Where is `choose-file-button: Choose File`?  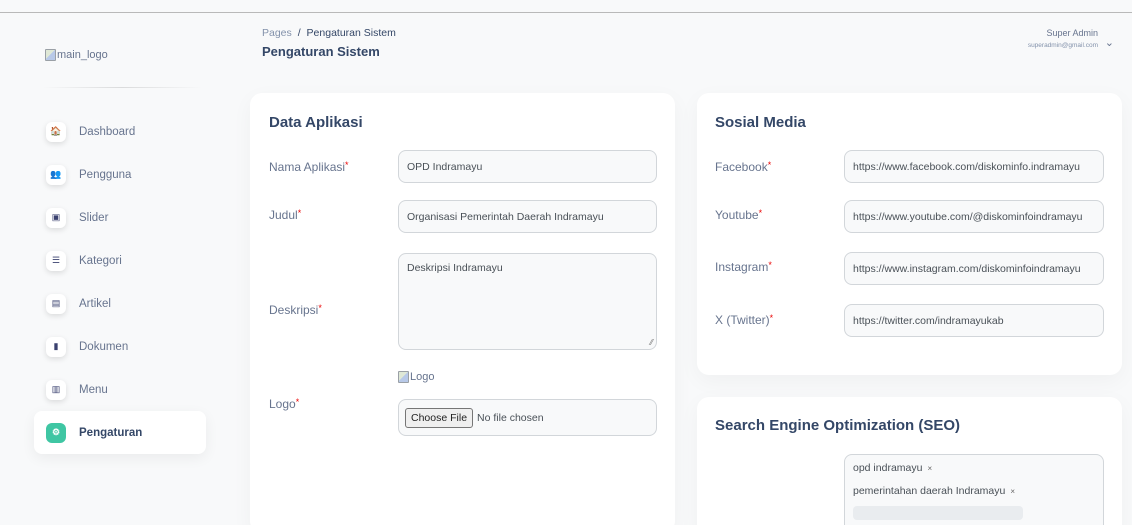
choose-file-button: Choose File is located at coordinates (439, 417).